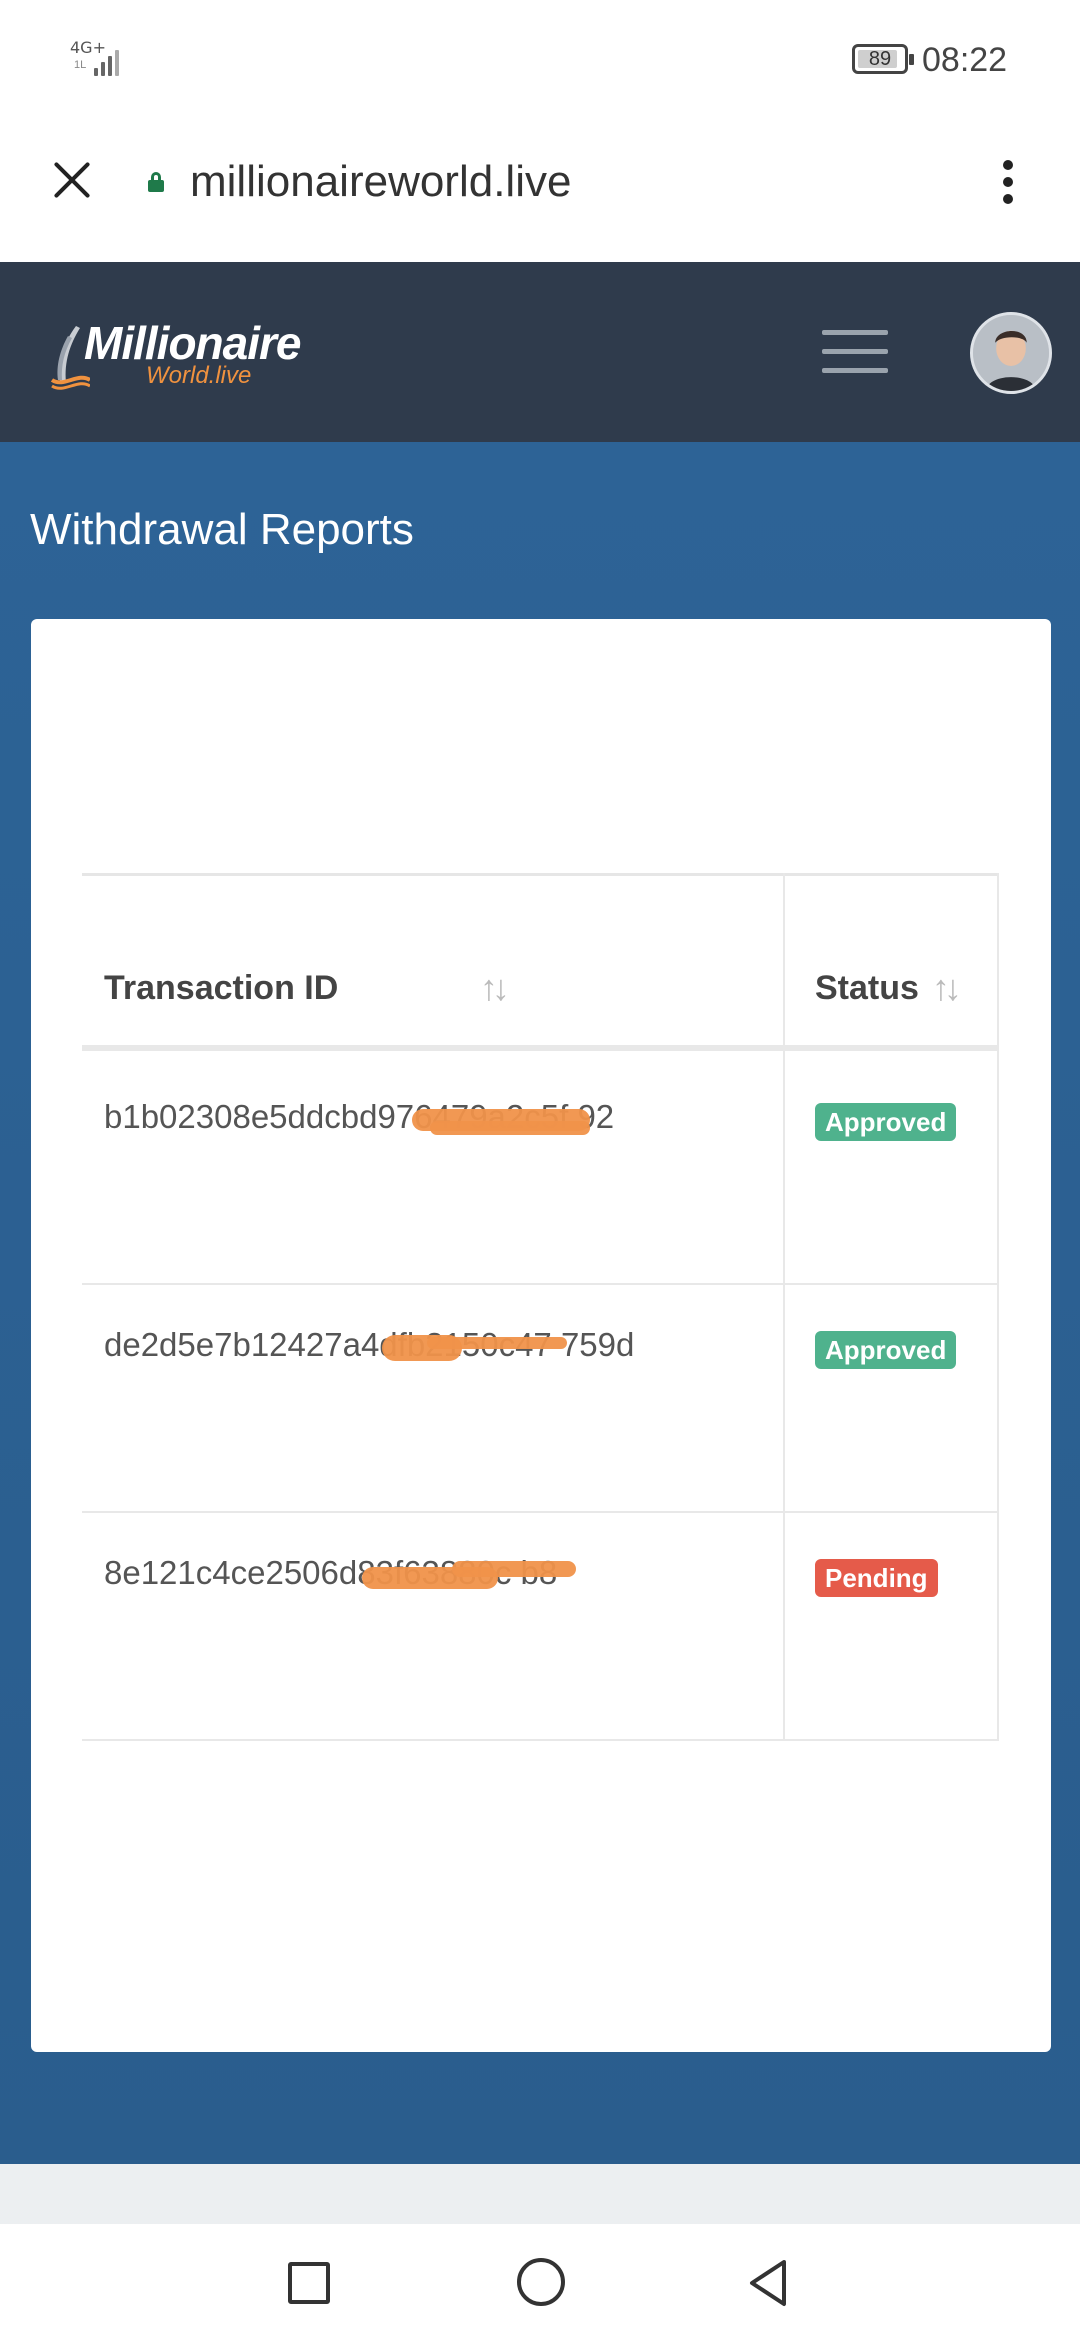  Describe the element at coordinates (784, 1306) in the screenshot. I see `column-divider` at that location.